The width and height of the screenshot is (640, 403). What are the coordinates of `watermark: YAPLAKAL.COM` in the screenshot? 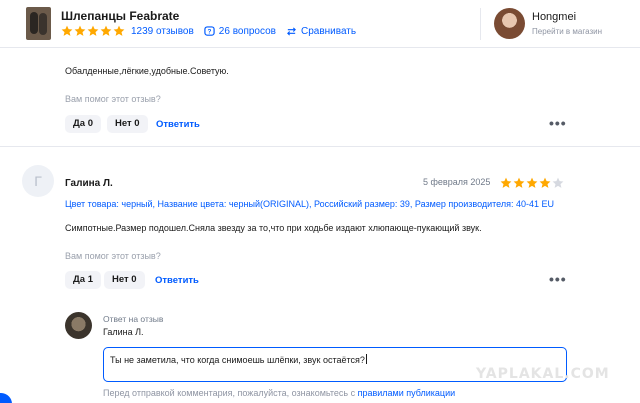 It's located at (543, 374).